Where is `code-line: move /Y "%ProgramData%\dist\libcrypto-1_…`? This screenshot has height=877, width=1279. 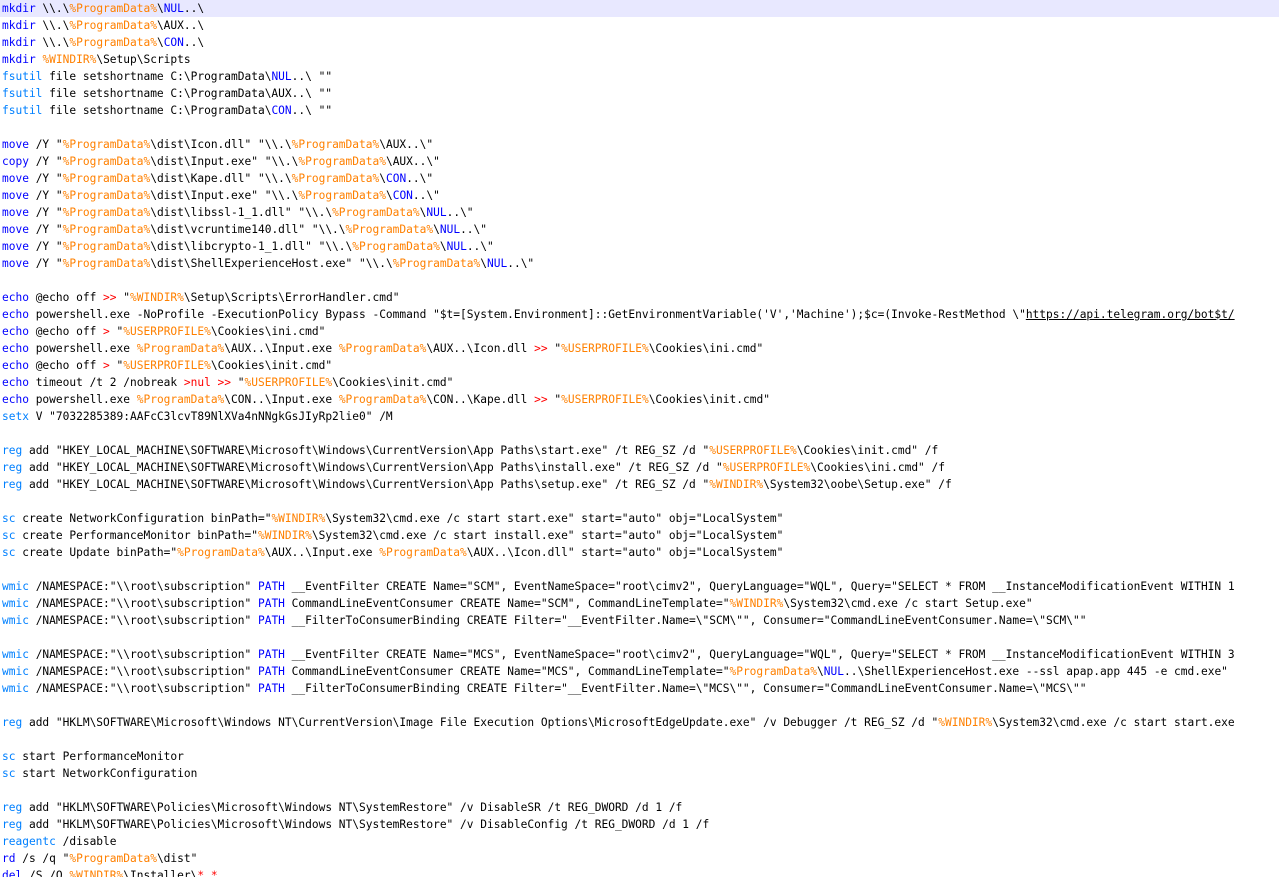 code-line: move /Y "%ProgramData%\dist\libcrypto-1_… is located at coordinates (639, 246).